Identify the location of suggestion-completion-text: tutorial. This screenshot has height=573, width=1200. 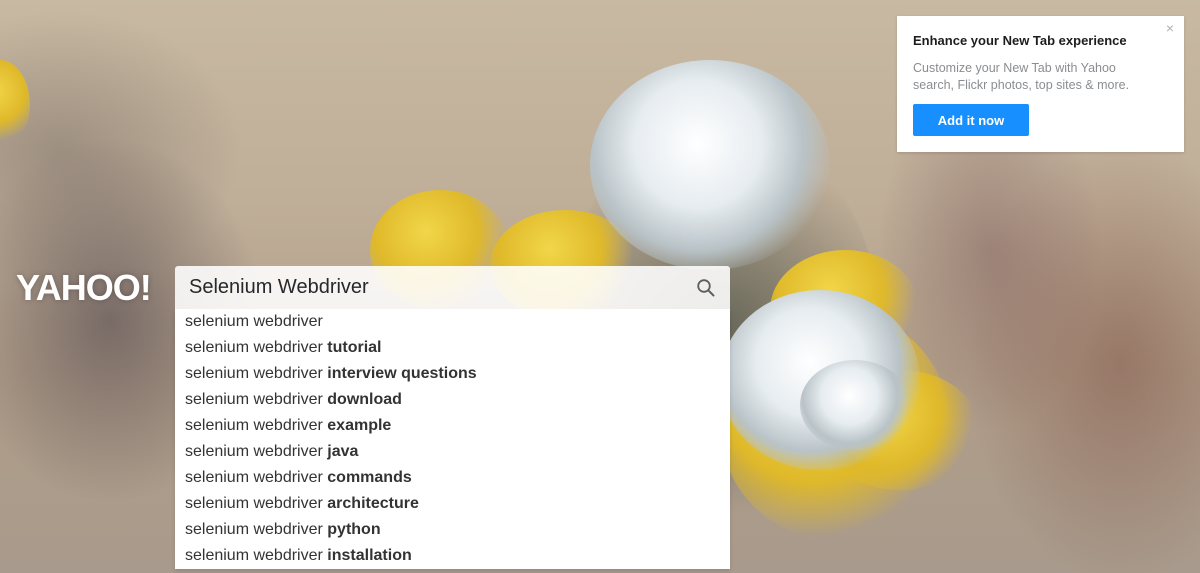
(354, 347).